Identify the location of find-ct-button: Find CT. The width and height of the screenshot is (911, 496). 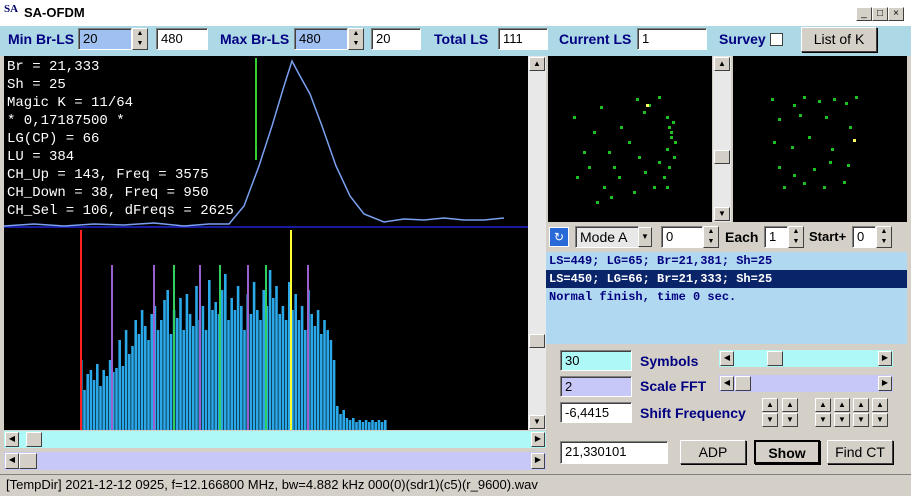
(860, 452).